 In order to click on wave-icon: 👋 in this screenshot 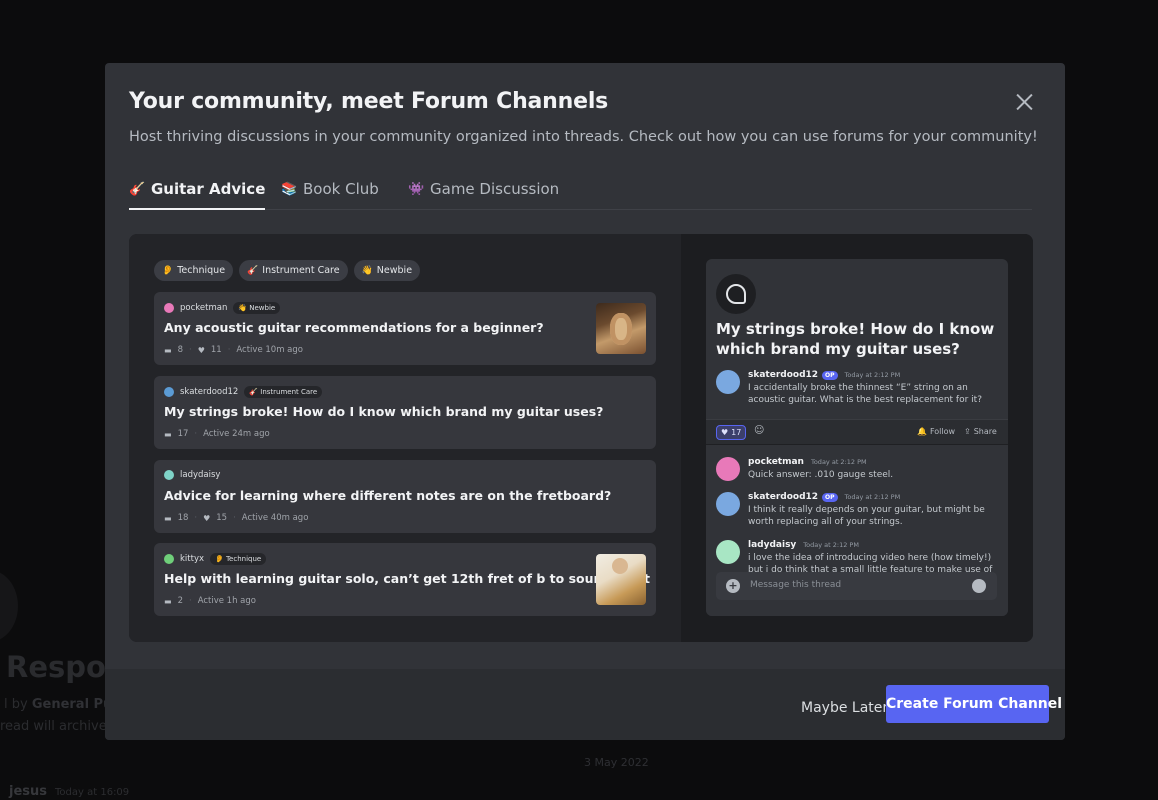, I will do `click(367, 270)`.